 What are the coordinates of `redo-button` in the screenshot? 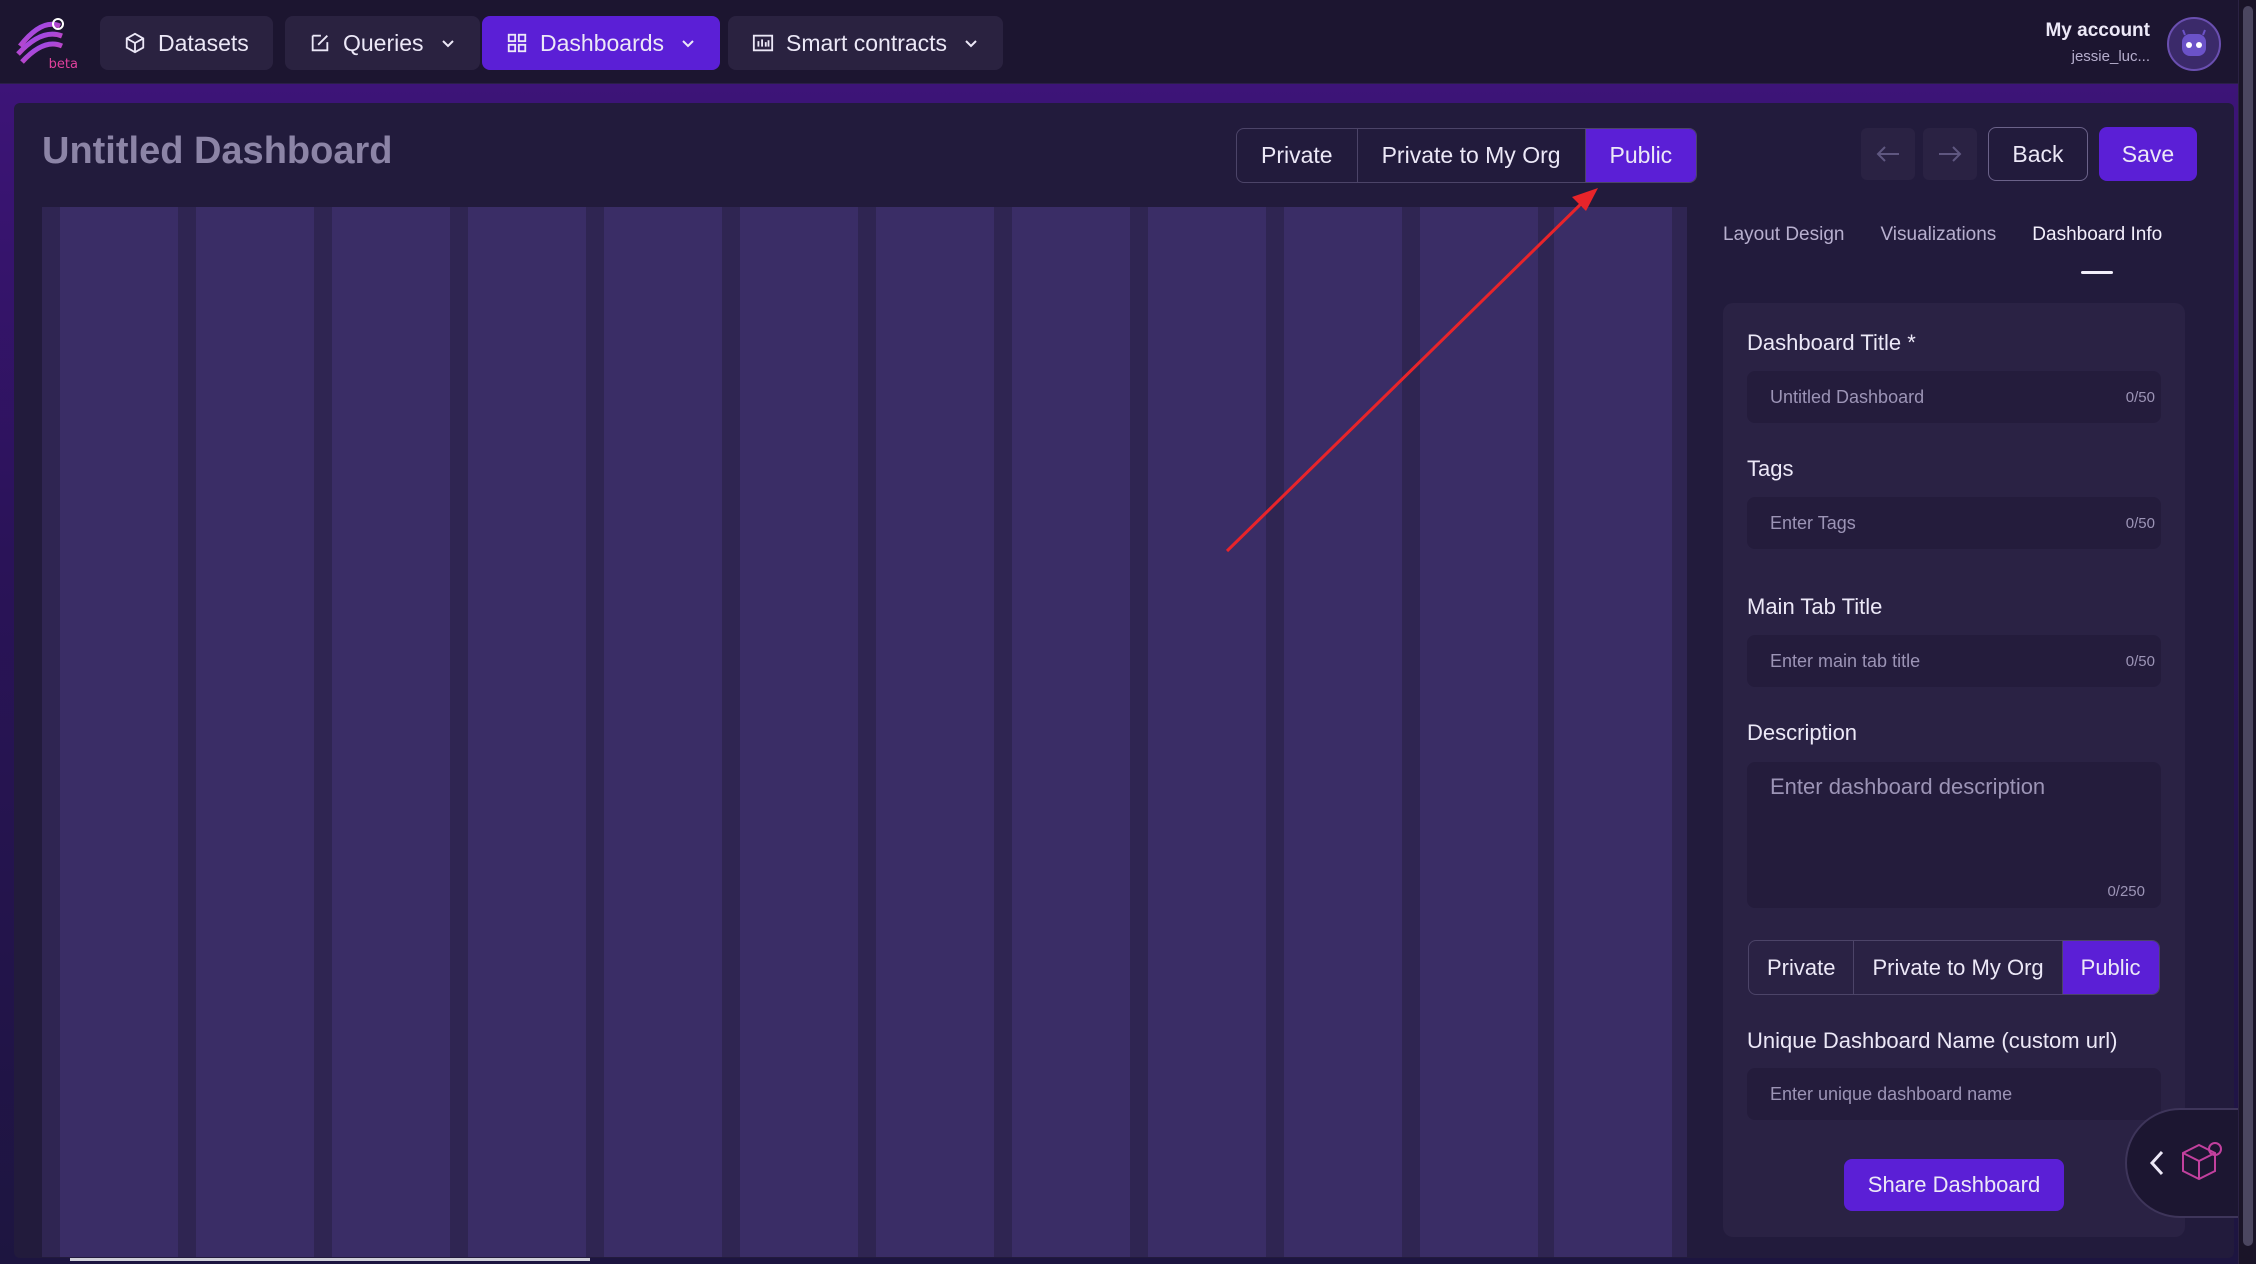 It's located at (1950, 154).